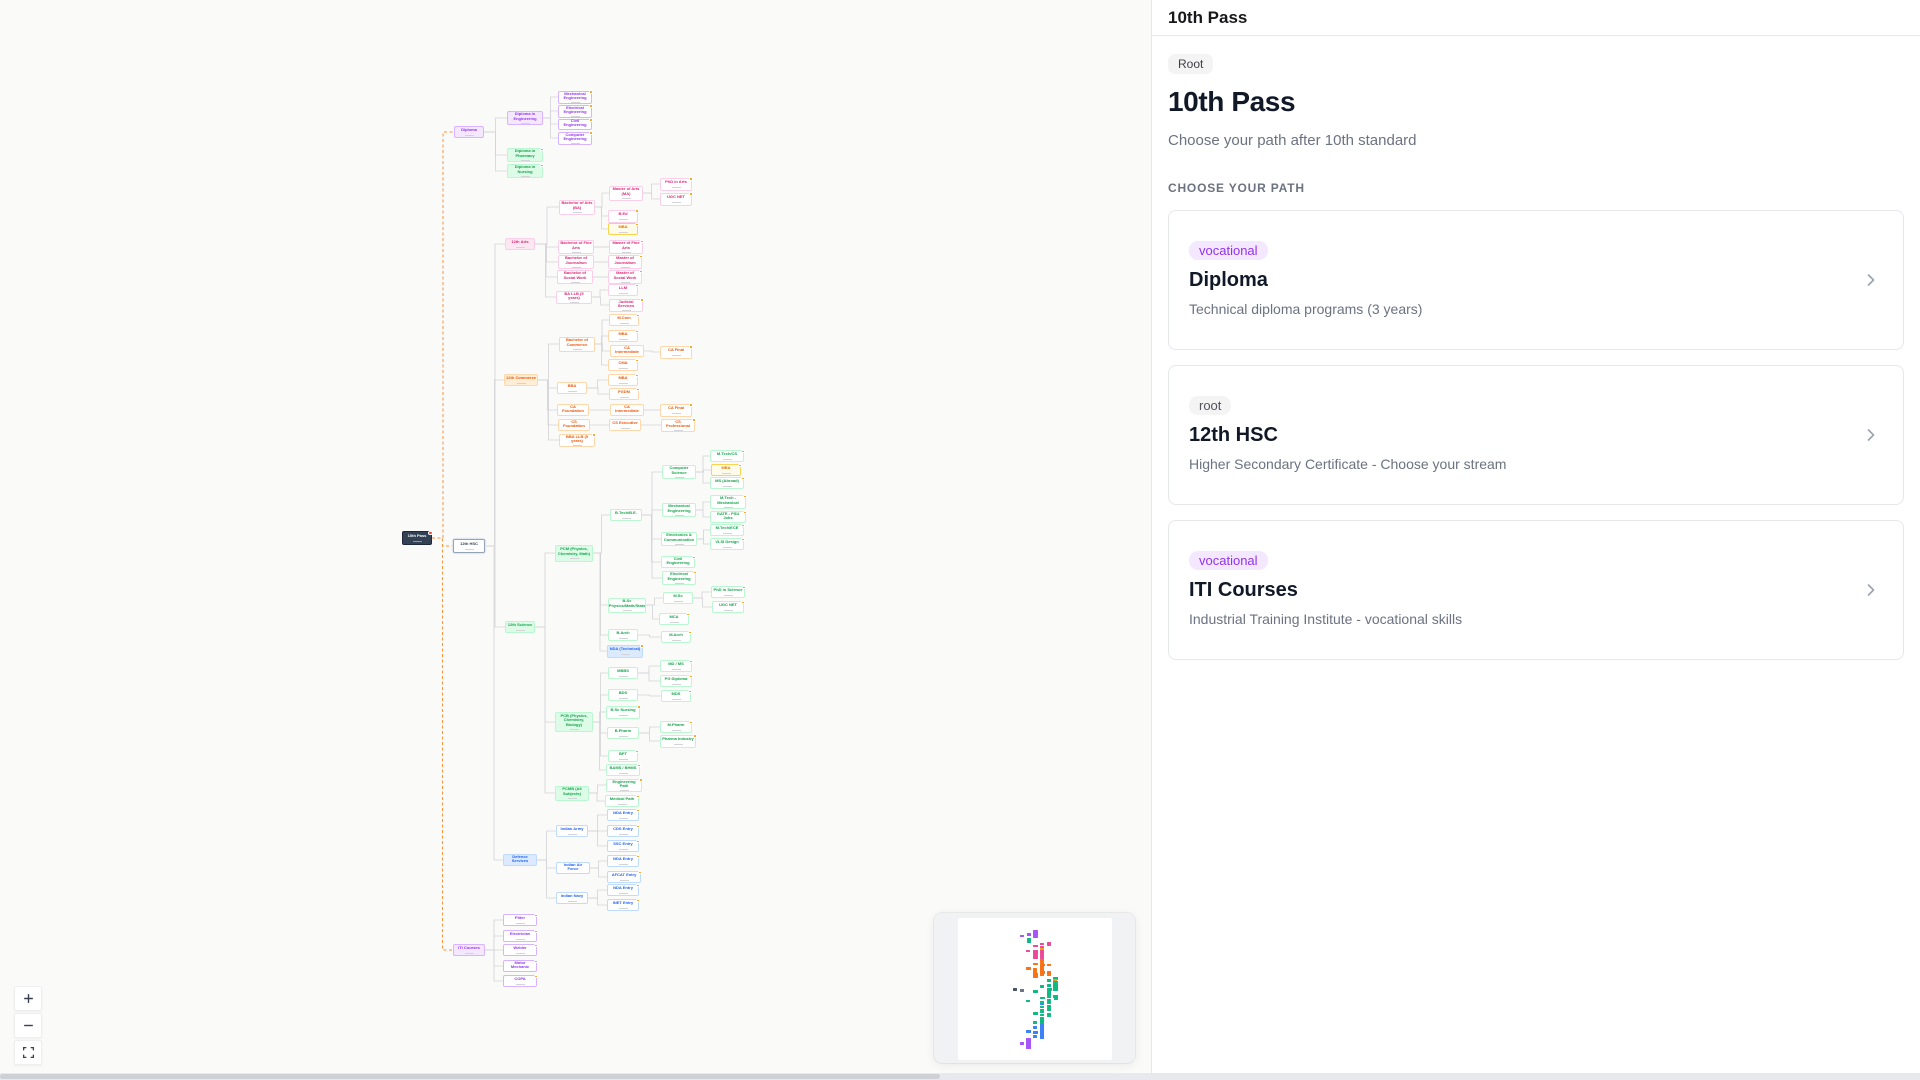  What do you see at coordinates (676, 665) in the screenshot?
I see `flow-node-mdms: MD / MS` at bounding box center [676, 665].